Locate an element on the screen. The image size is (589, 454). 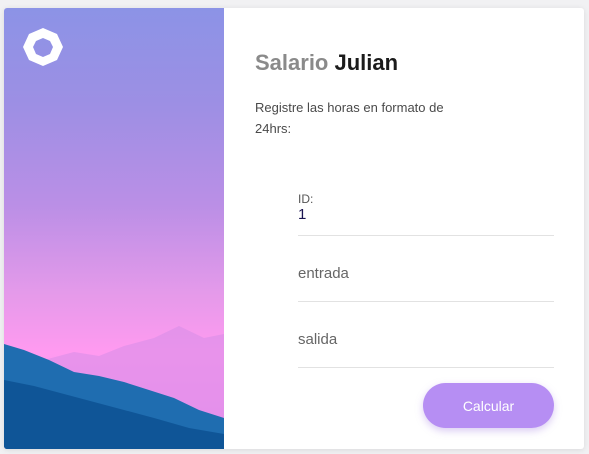
id-label: ID: is located at coordinates (306, 199).